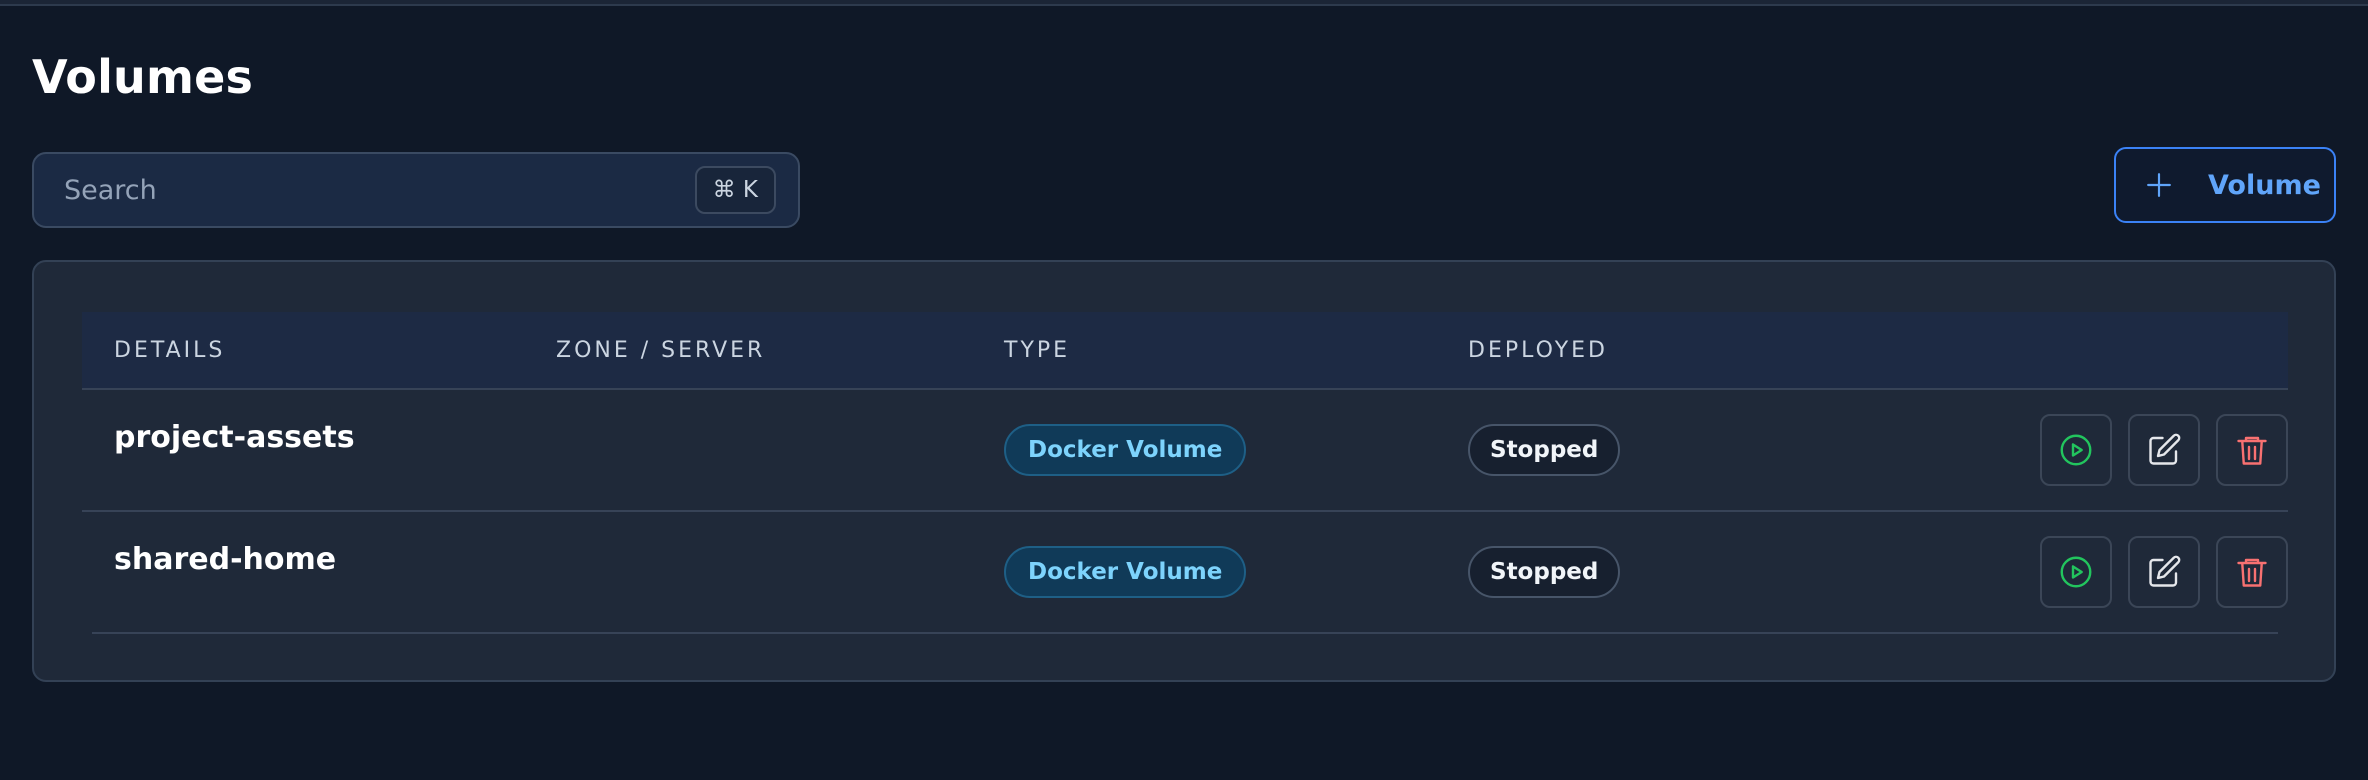 This screenshot has width=2368, height=780. What do you see at coordinates (384, 190) in the screenshot?
I see `search-input` at bounding box center [384, 190].